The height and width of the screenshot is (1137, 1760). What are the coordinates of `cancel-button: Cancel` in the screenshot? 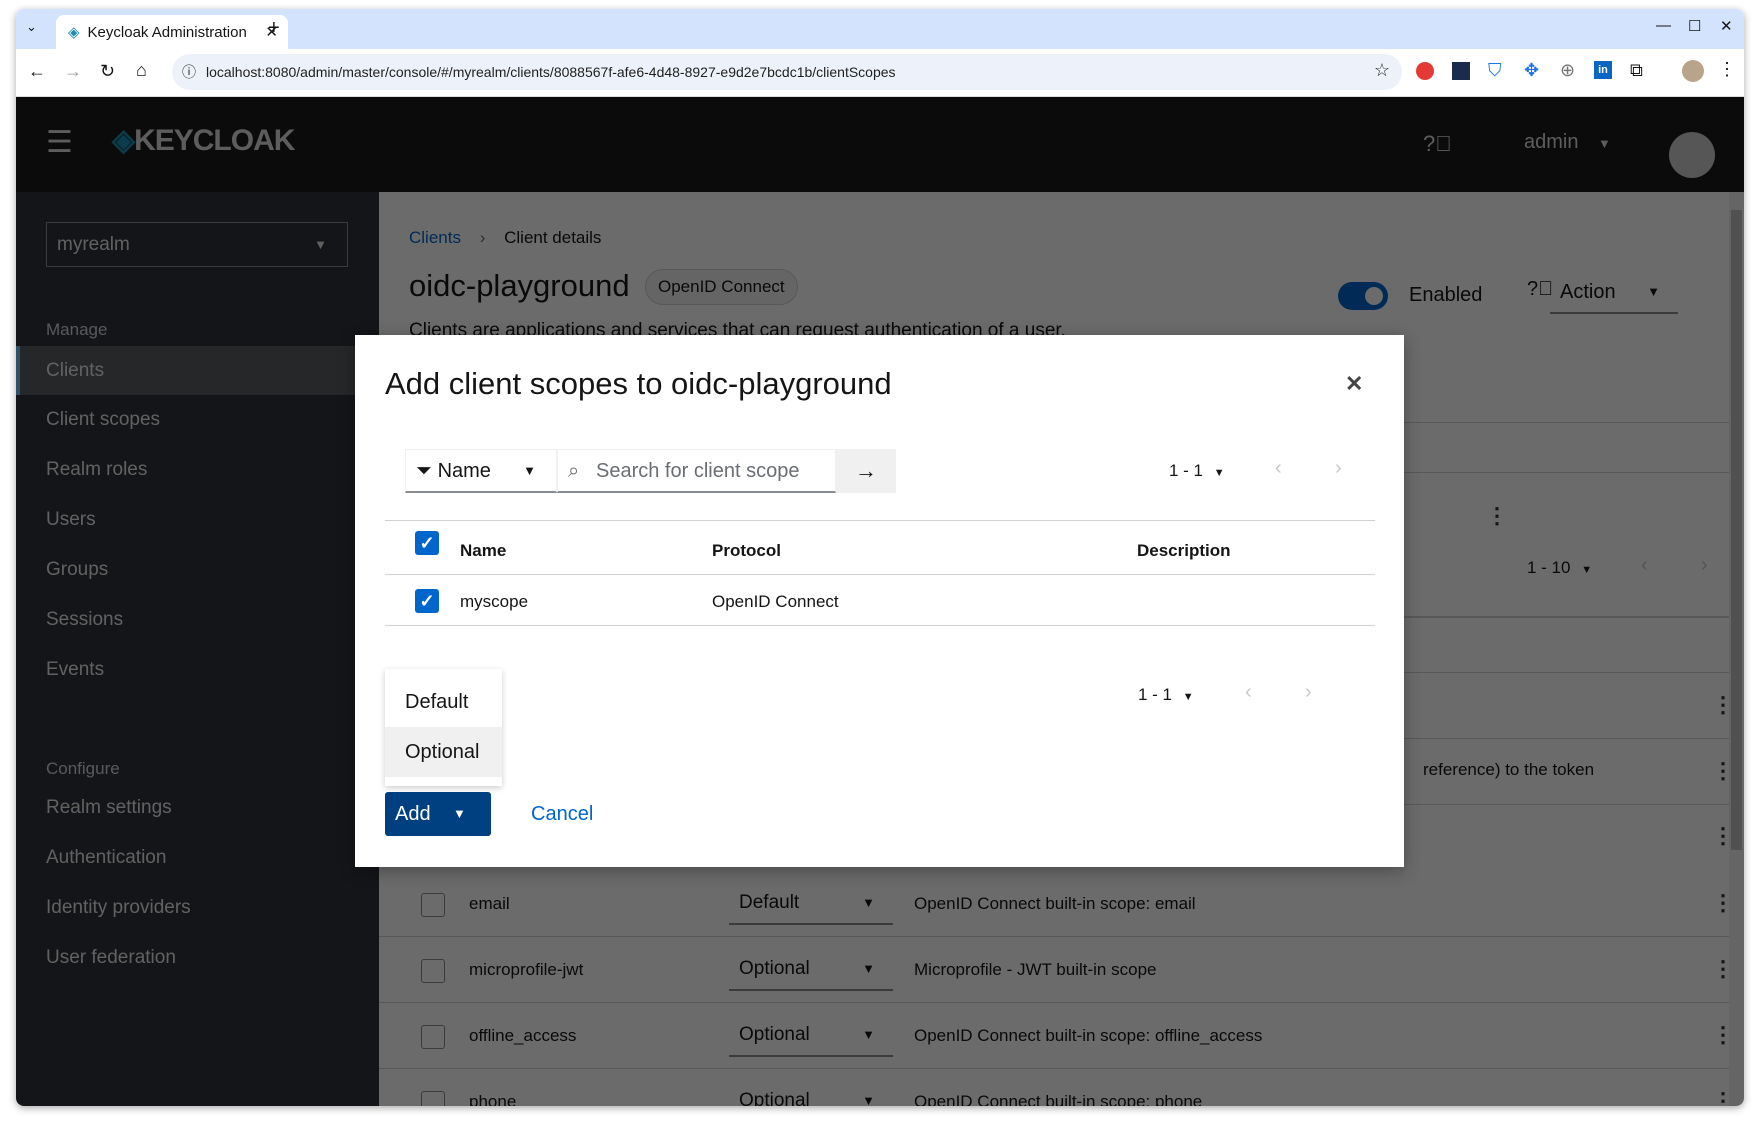 It's located at (562, 814).